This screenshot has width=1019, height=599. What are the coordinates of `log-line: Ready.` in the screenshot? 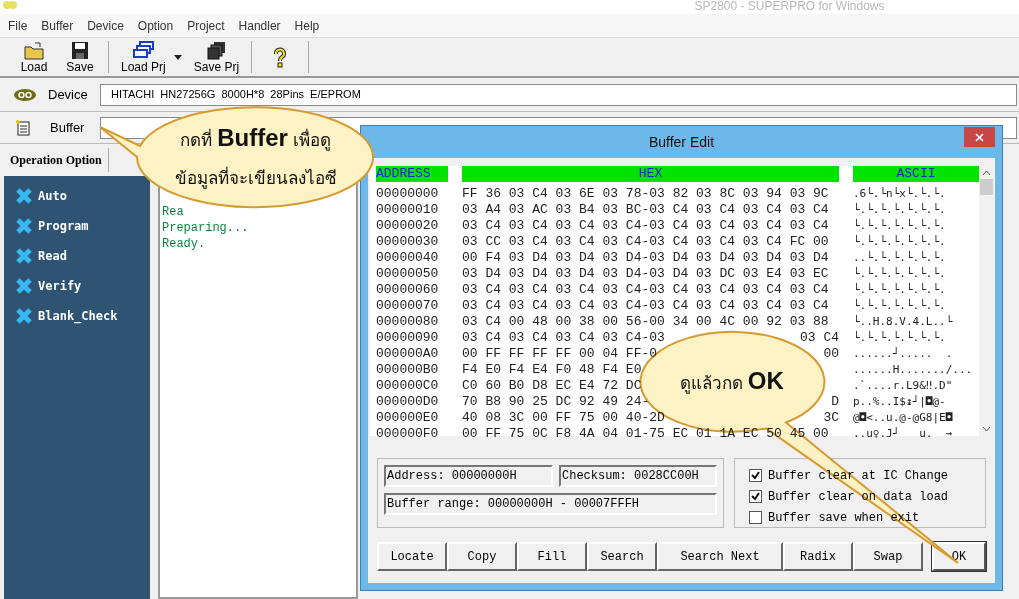 It's located at (184, 244).